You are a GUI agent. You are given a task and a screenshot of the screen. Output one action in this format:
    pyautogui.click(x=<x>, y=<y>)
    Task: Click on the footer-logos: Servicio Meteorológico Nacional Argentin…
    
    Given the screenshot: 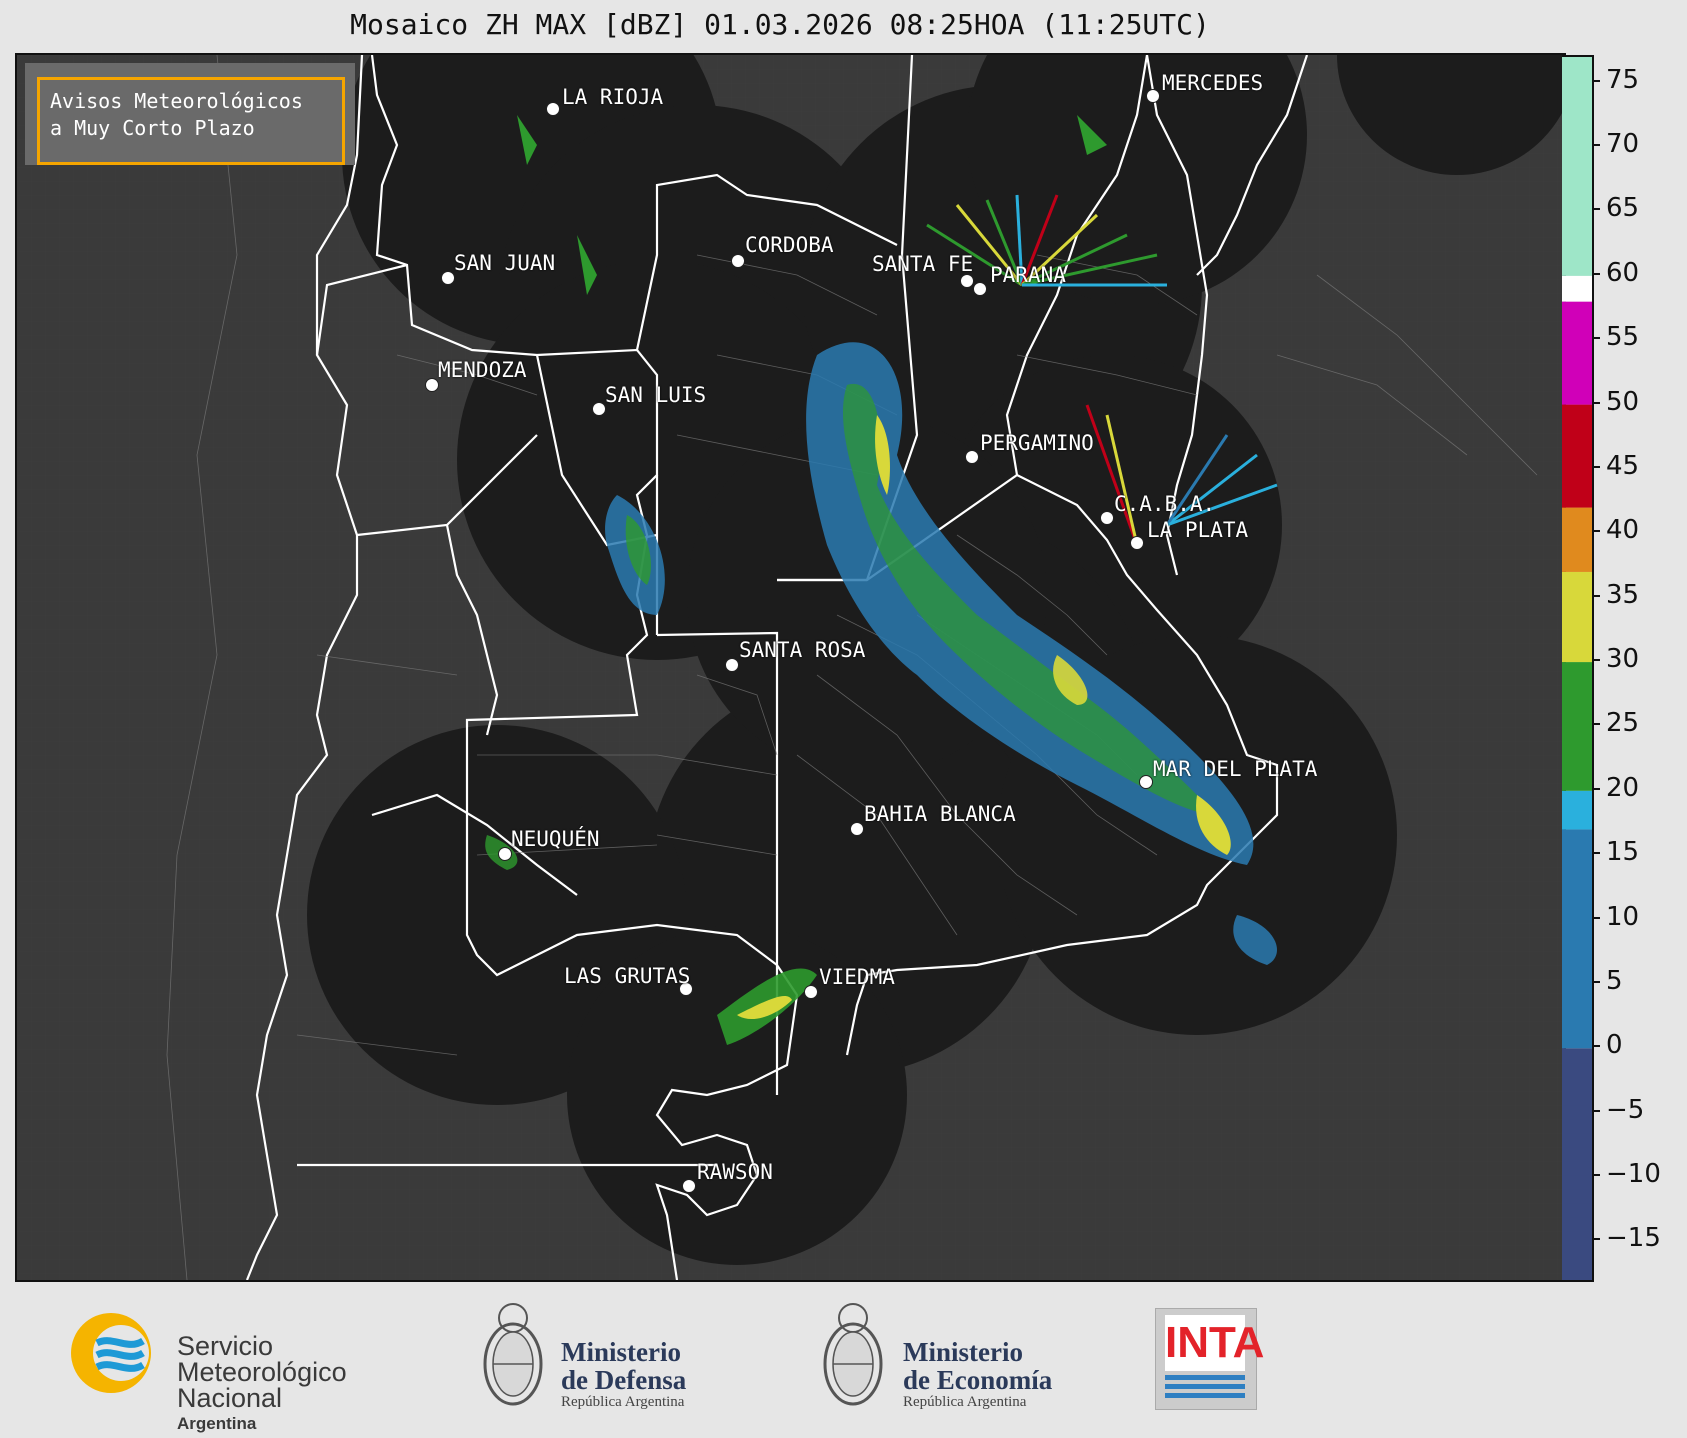 What is the action you would take?
    pyautogui.click(x=843, y=1359)
    